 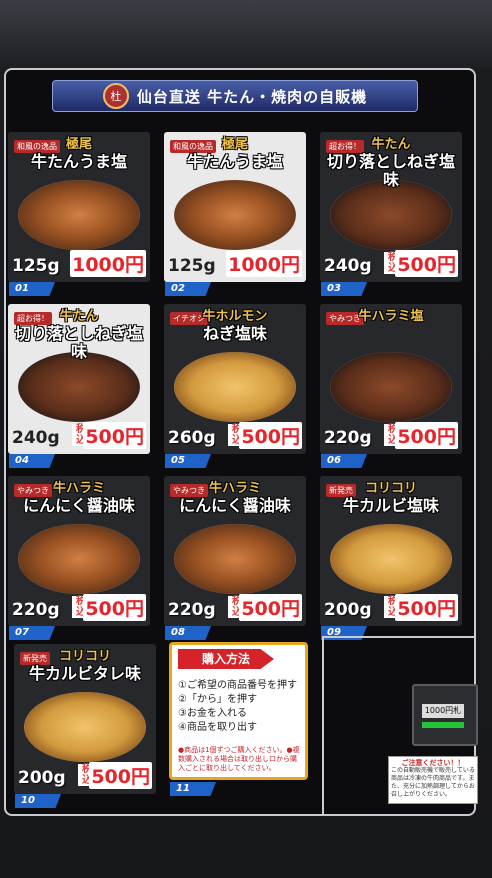 I want to click on control-panel-border, so click(x=399, y=637).